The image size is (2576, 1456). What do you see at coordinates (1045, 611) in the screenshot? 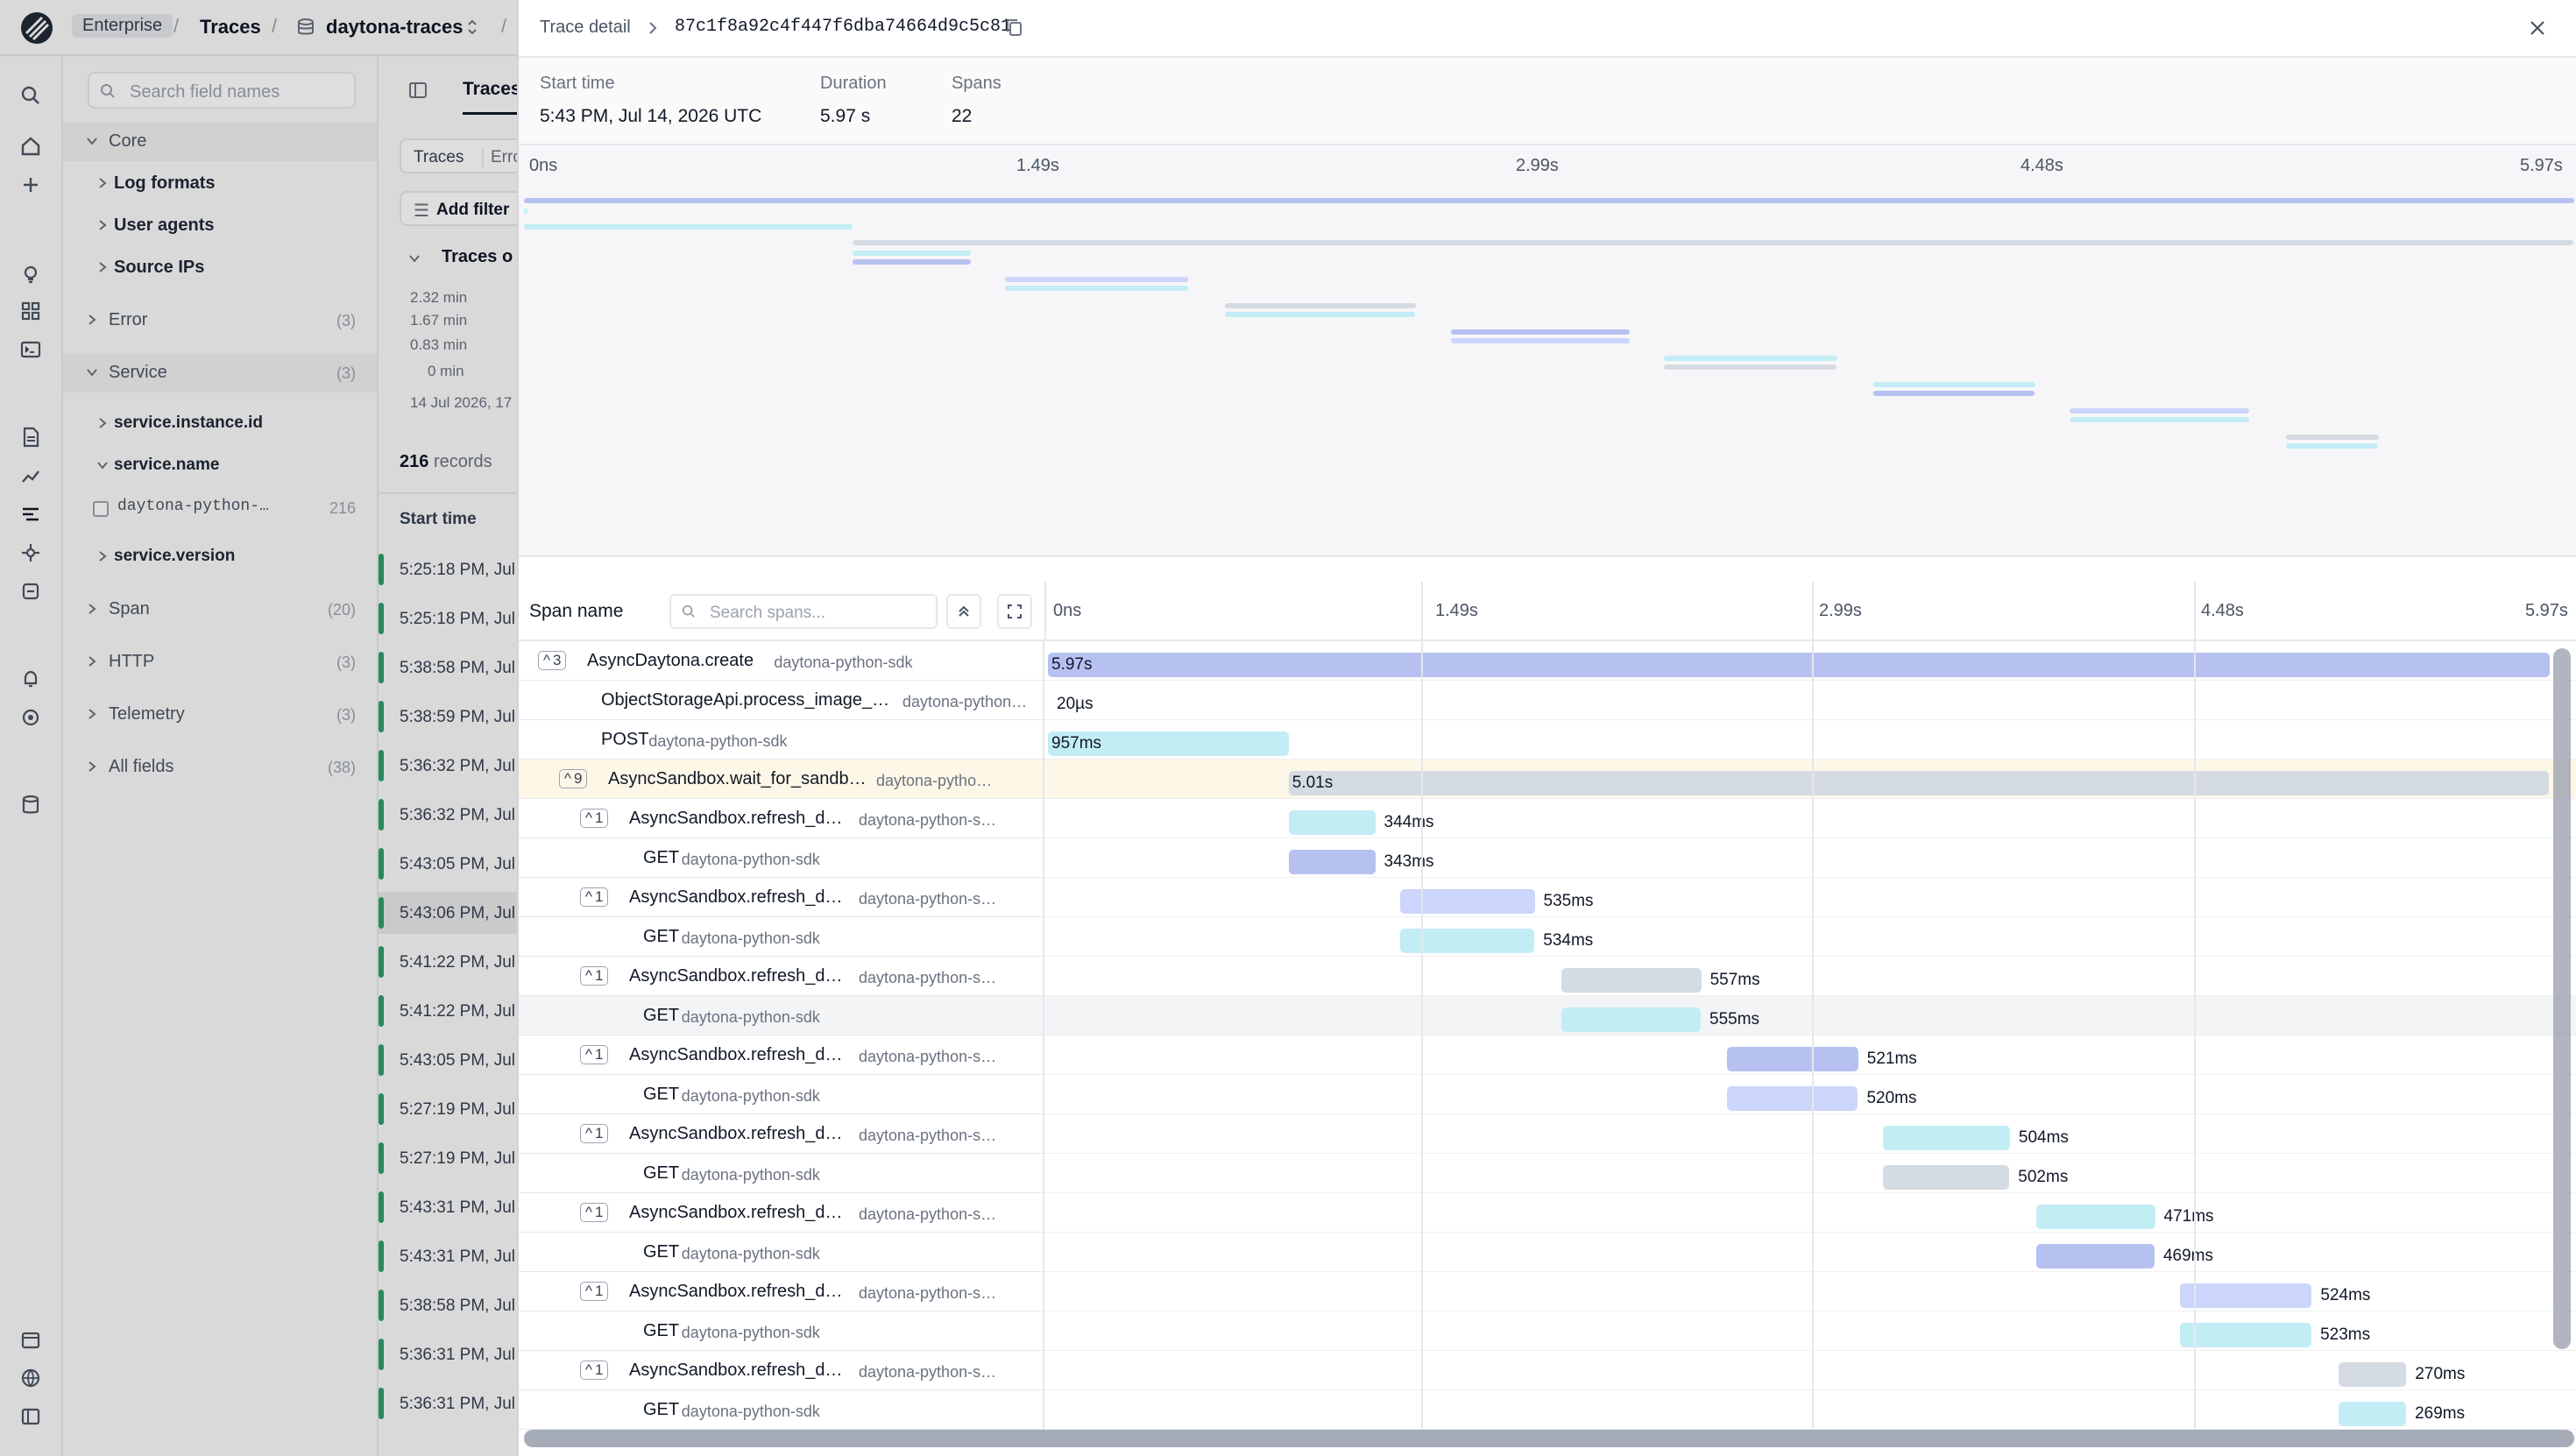
I see `column-divider` at bounding box center [1045, 611].